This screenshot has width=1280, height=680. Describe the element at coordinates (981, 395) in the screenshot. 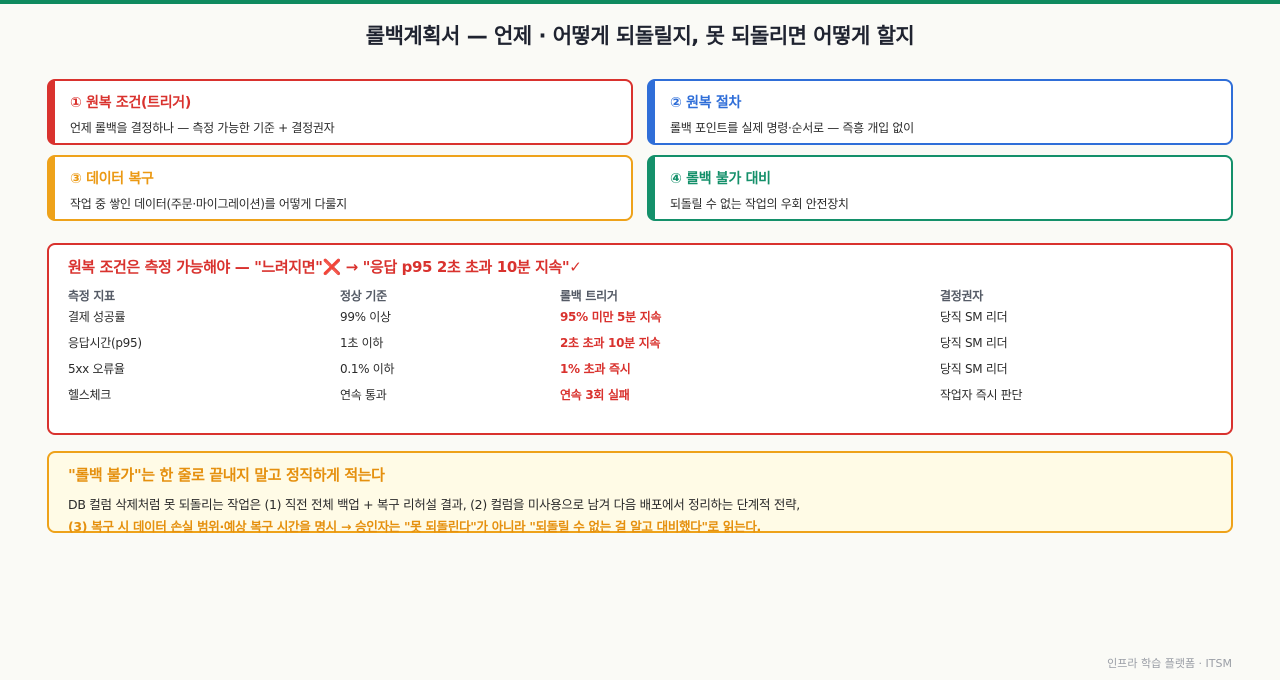

I see `table-cell: 작업자 즉시 판단` at that location.